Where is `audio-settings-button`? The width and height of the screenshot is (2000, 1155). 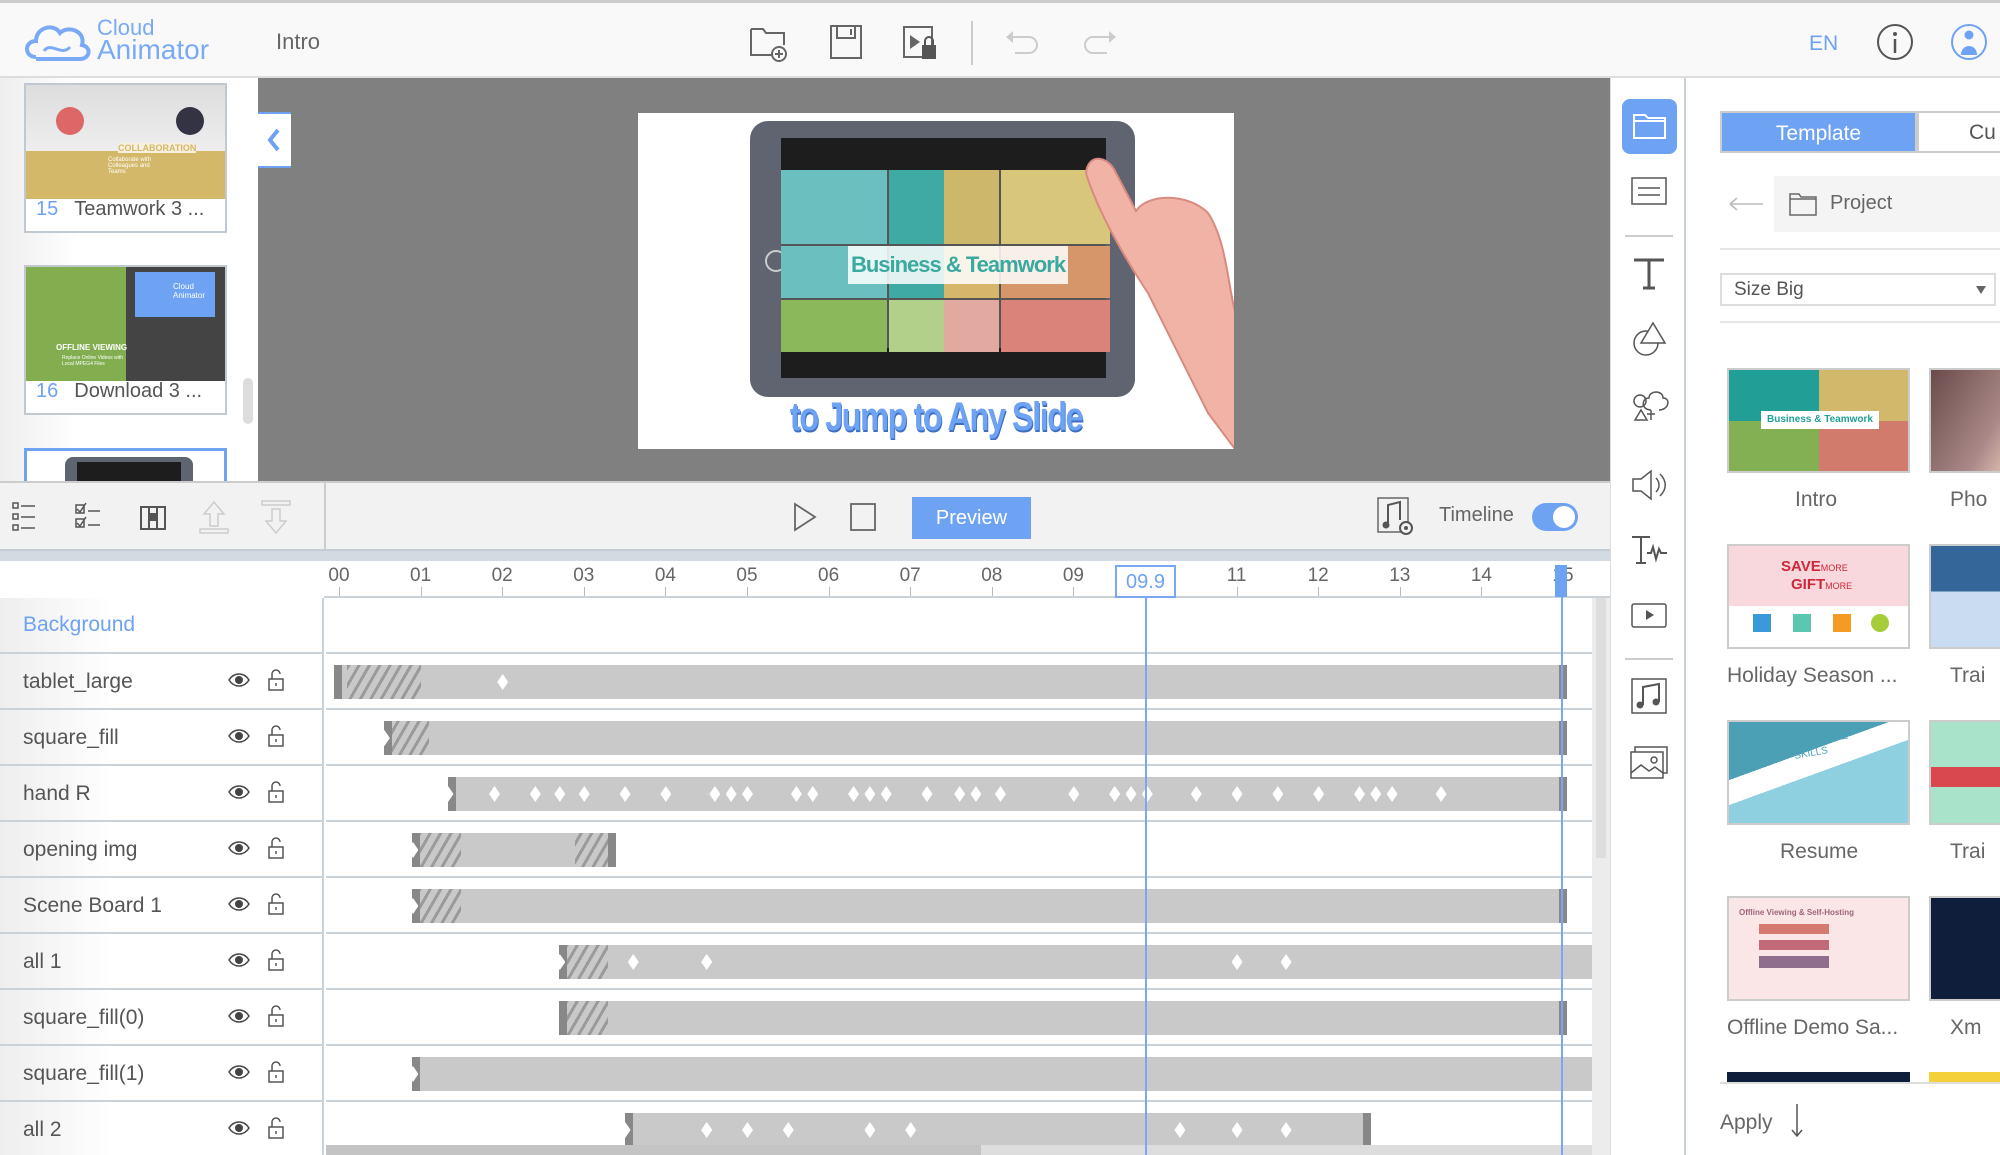 audio-settings-button is located at coordinates (1395, 516).